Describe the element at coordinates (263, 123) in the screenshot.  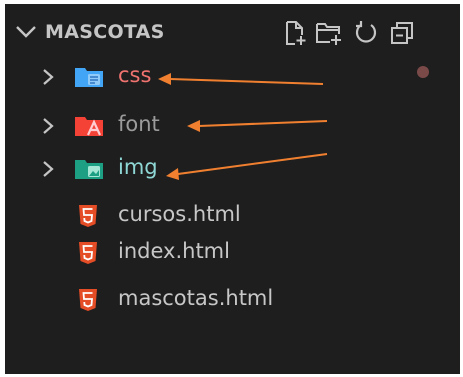
I see `annotation-arrow-font` at that location.